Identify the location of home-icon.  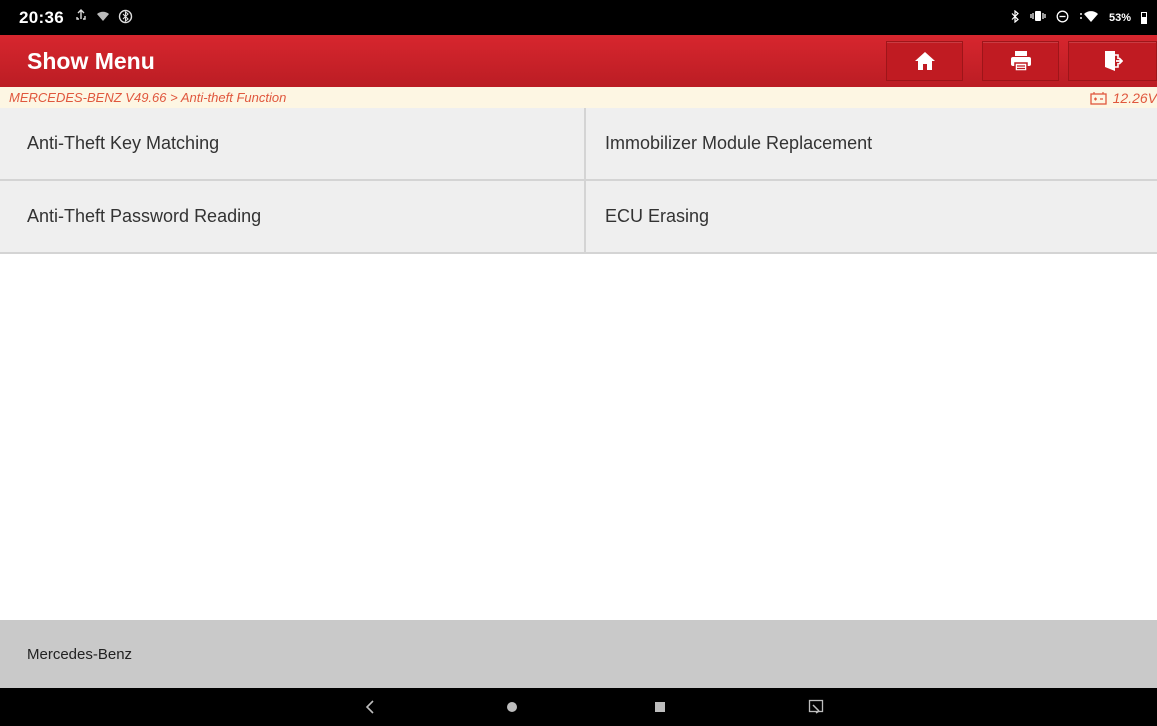
(925, 61).